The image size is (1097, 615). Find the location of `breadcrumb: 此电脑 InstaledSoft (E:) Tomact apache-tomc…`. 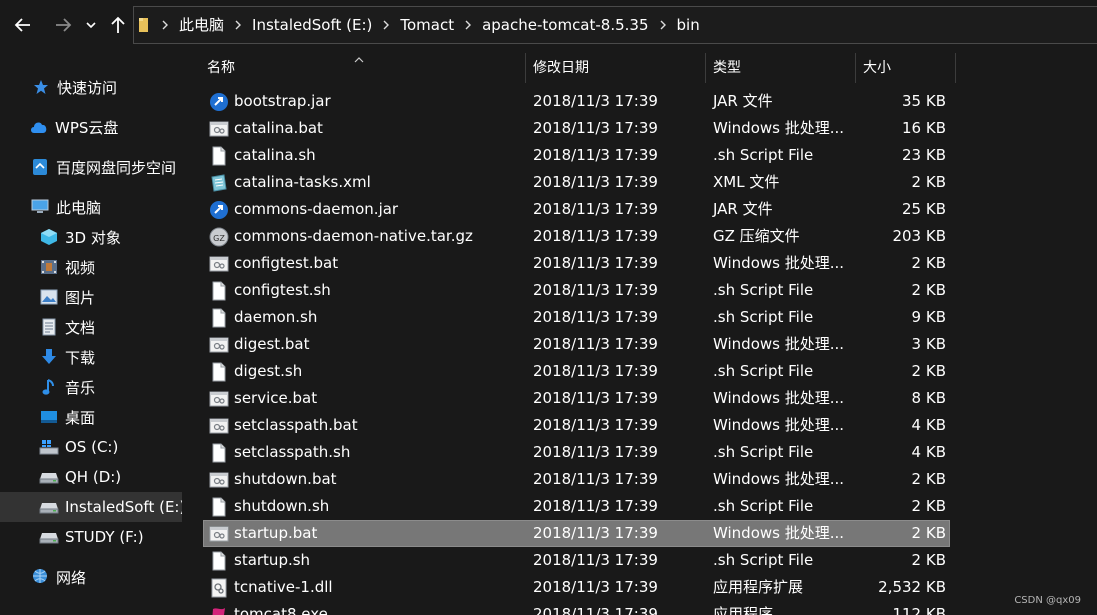

breadcrumb: 此电脑 InstaledSoft (E:) Tomact apache-tomc… is located at coordinates (418, 25).